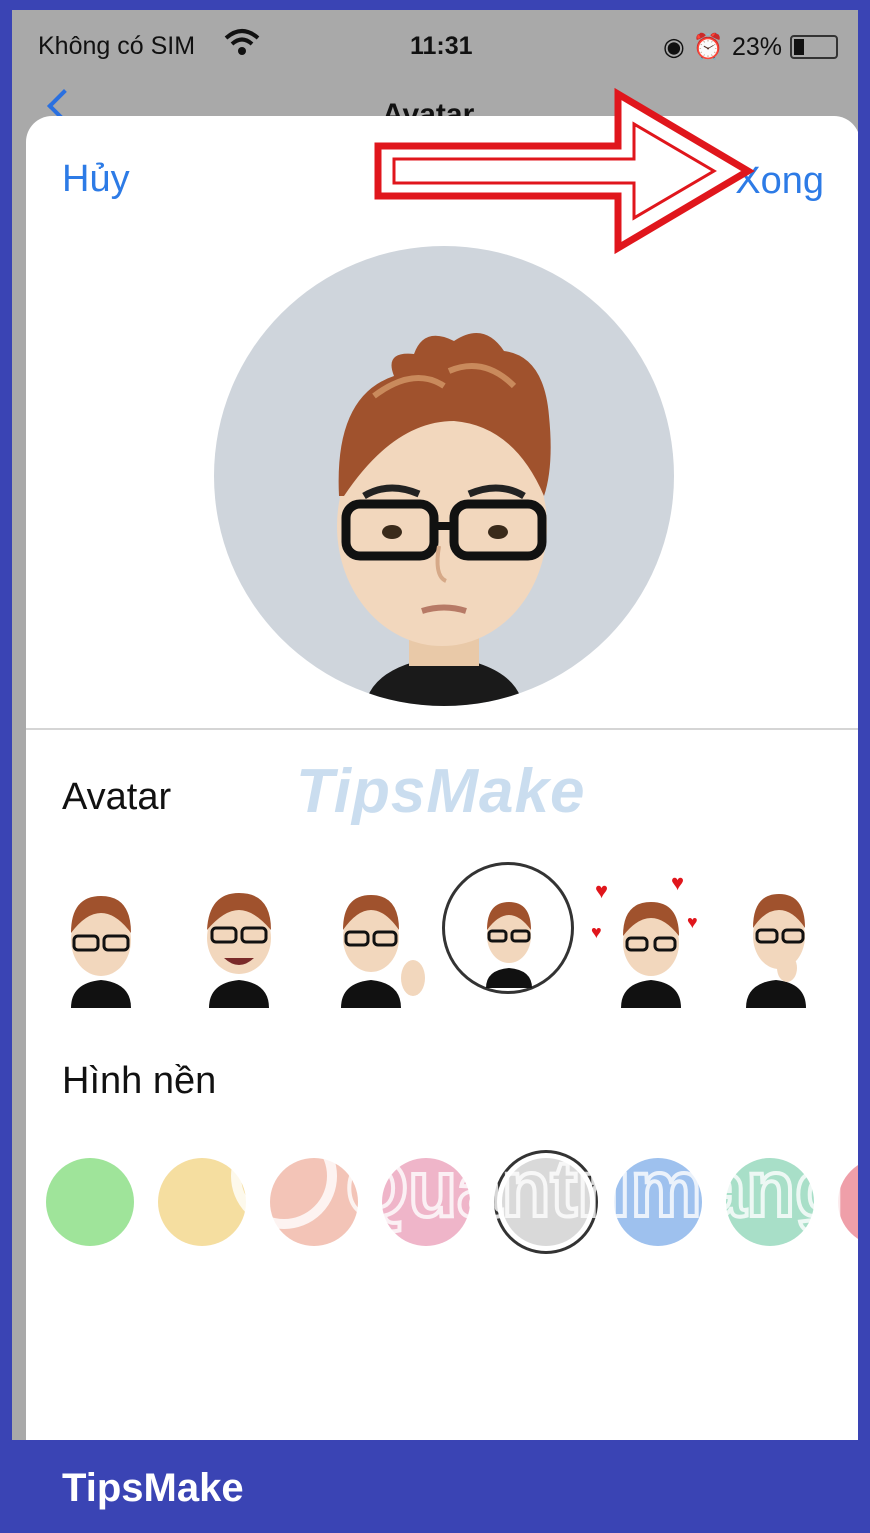 Image resolution: width=870 pixels, height=1533 pixels. Describe the element at coordinates (96, 179) in the screenshot. I see `cancel-button: Hủy` at that location.